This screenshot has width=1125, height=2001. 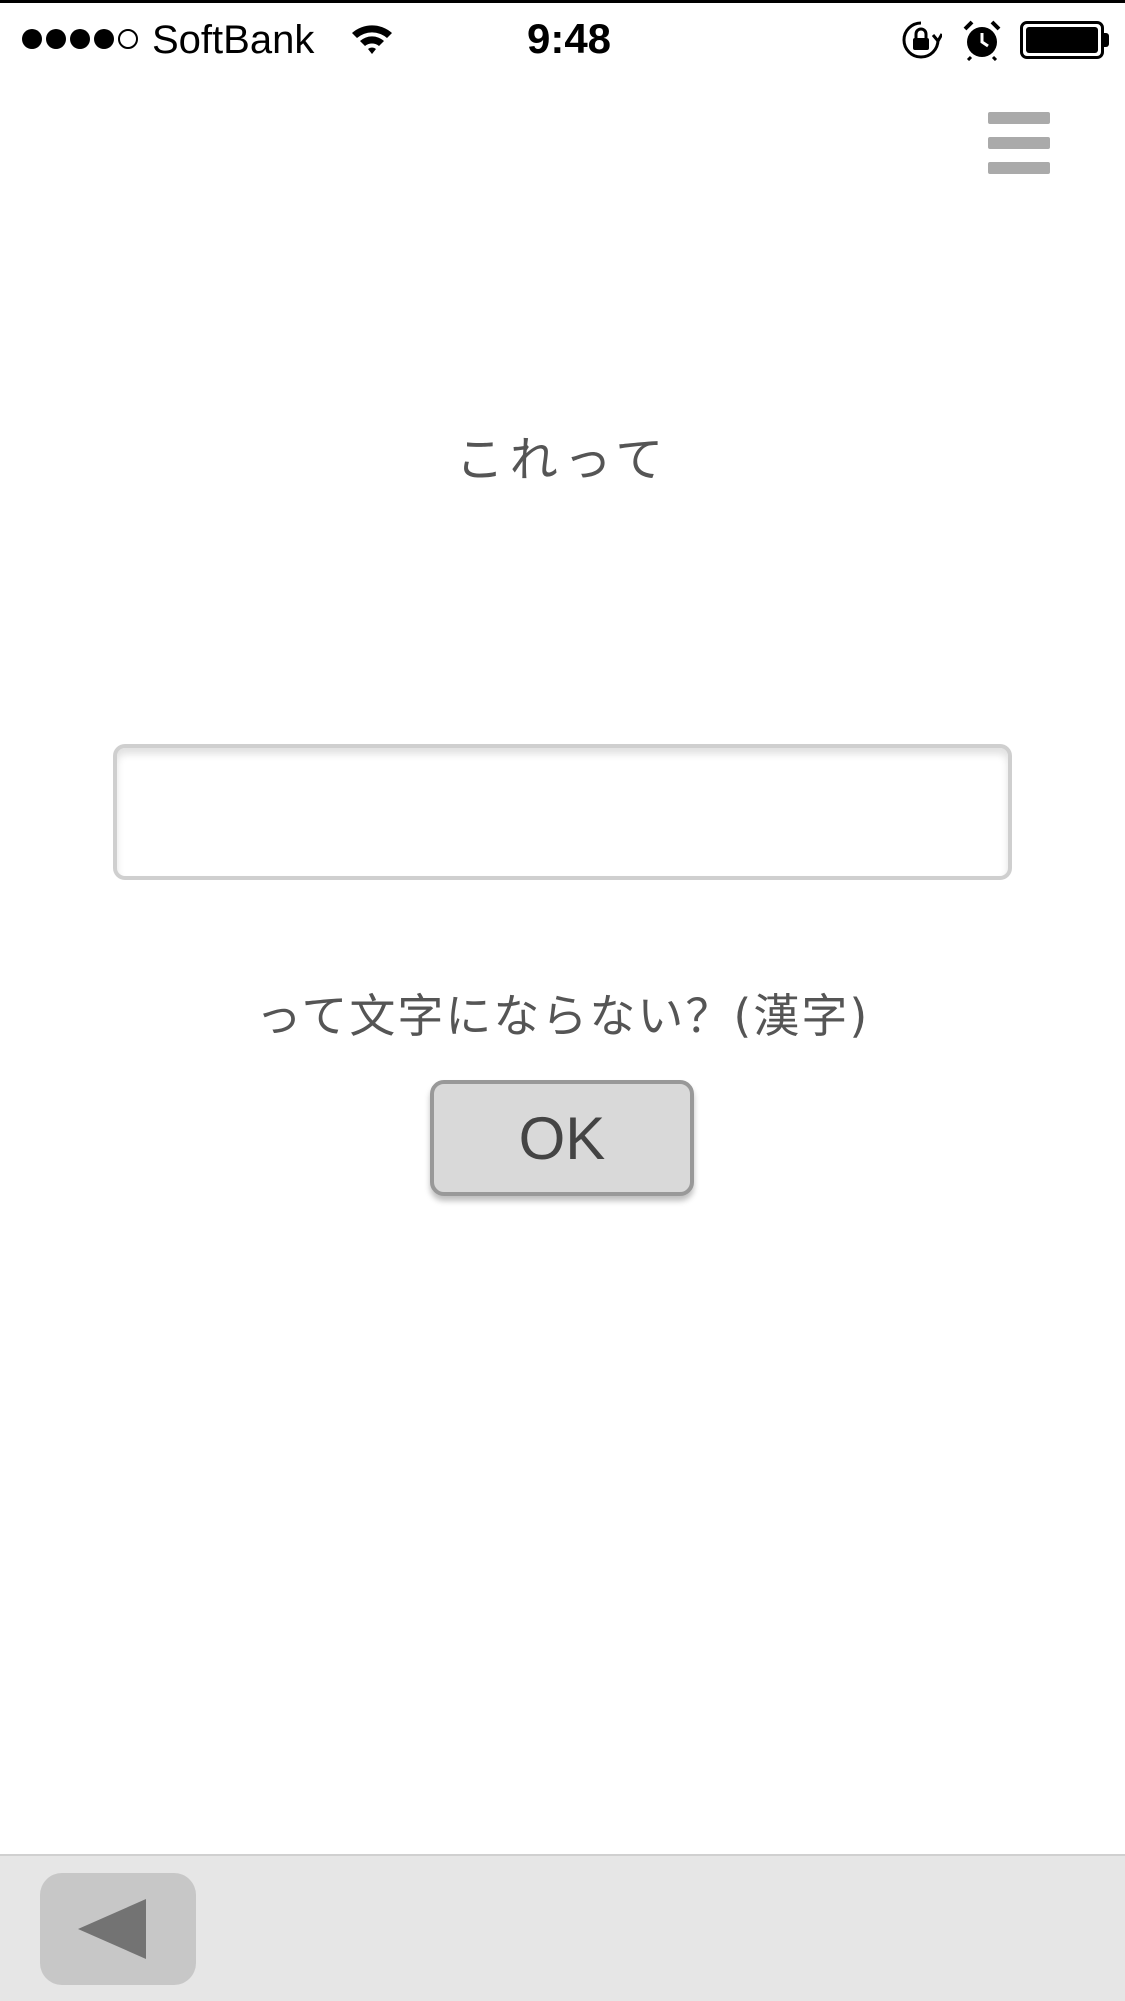 I want to click on alarm-icon, so click(x=982, y=40).